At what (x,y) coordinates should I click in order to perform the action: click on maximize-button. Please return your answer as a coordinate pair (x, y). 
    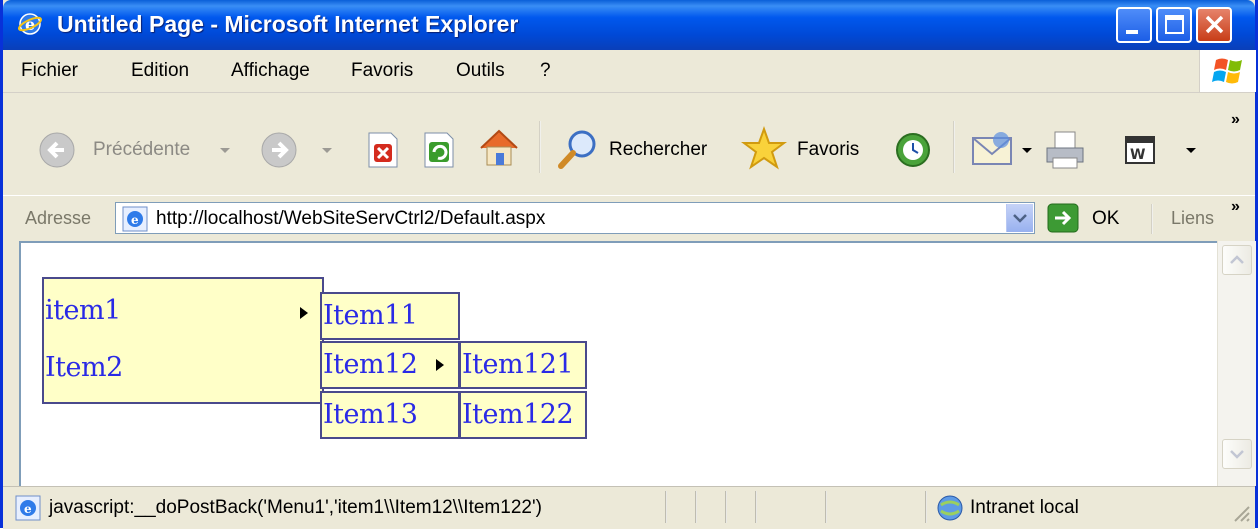
    Looking at the image, I should click on (1174, 25).